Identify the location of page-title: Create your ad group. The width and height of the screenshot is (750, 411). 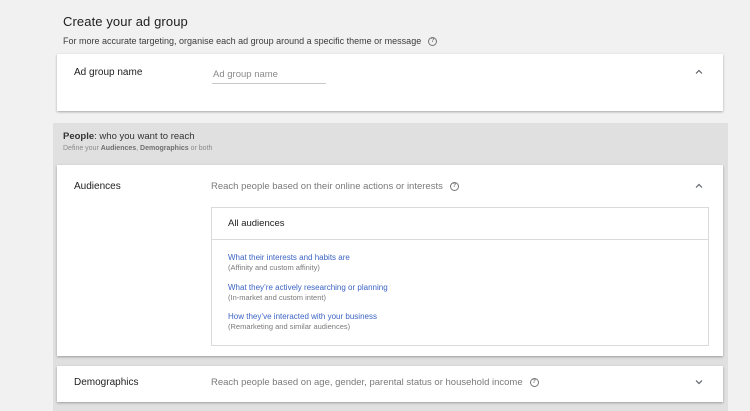
(125, 21).